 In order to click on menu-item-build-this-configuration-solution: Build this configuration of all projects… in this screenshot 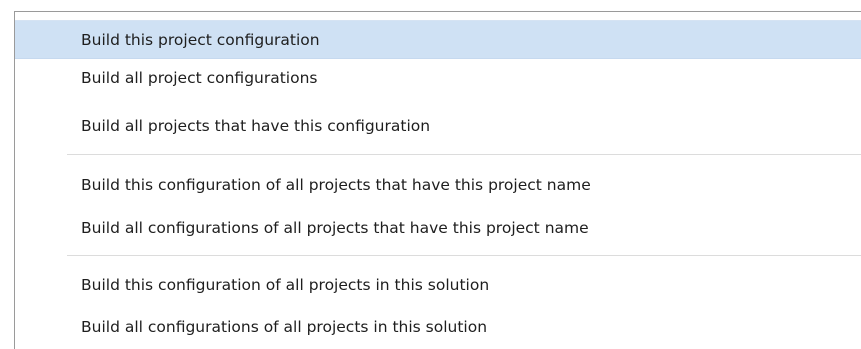, I will do `click(438, 285)`.